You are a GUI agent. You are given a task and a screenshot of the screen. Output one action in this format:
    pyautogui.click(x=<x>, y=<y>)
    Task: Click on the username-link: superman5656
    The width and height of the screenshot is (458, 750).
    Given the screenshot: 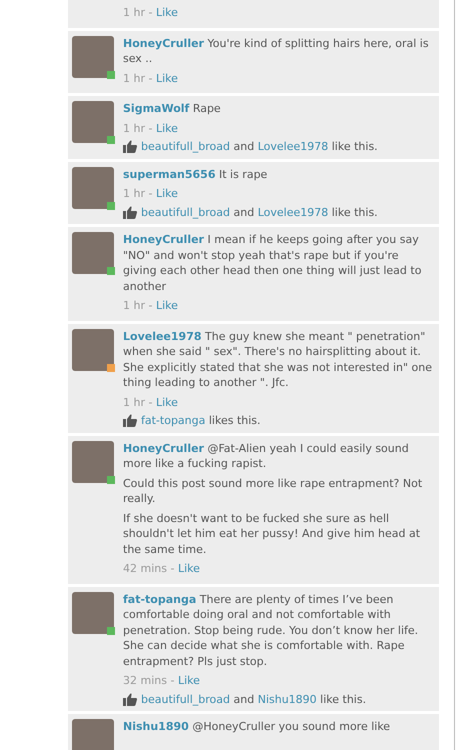 What is the action you would take?
    pyautogui.click(x=169, y=174)
    